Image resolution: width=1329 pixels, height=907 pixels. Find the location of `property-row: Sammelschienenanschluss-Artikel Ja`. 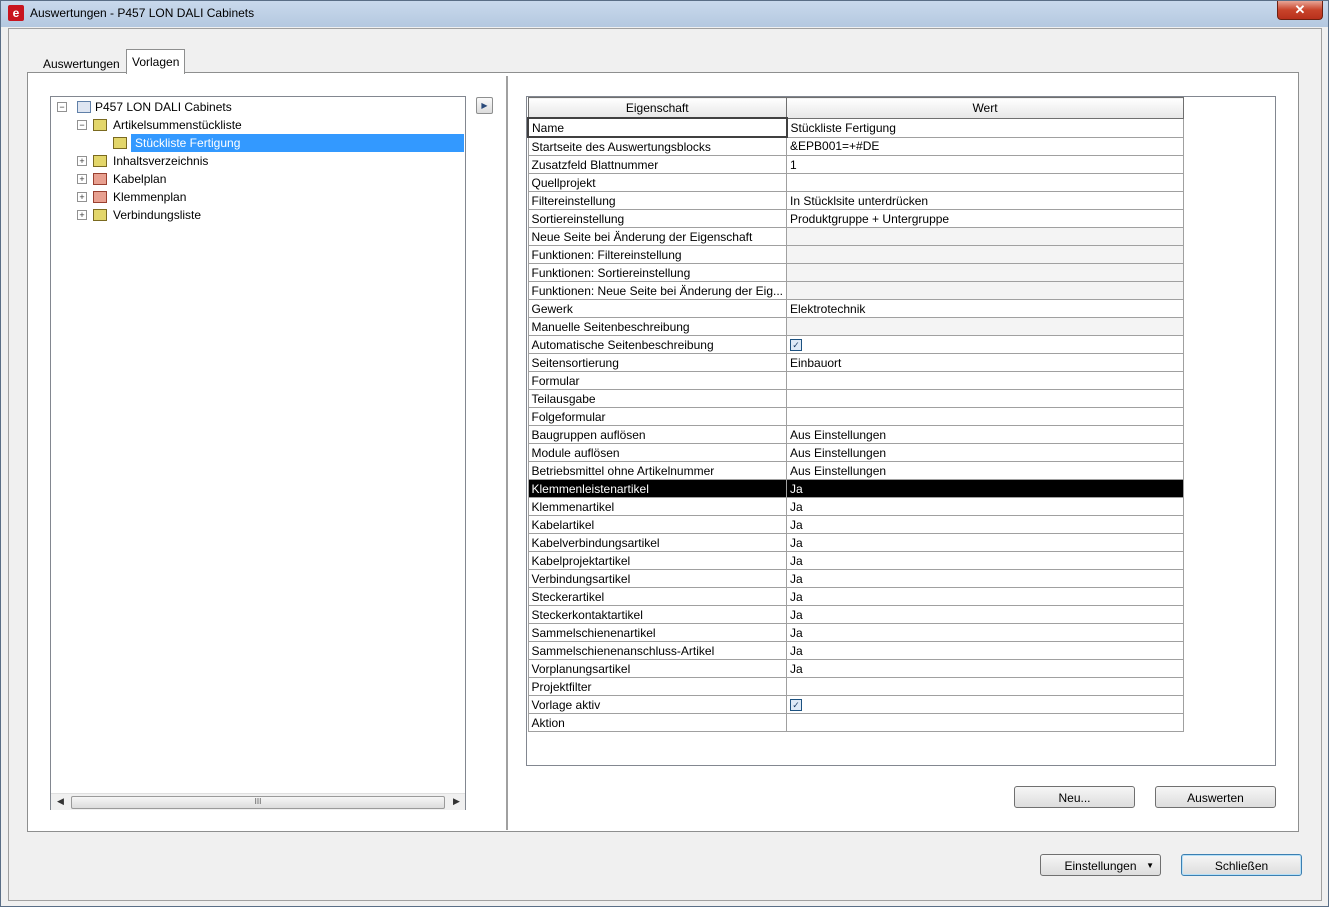

property-row: Sammelschienenanschluss-Artikel Ja is located at coordinates (855, 650).